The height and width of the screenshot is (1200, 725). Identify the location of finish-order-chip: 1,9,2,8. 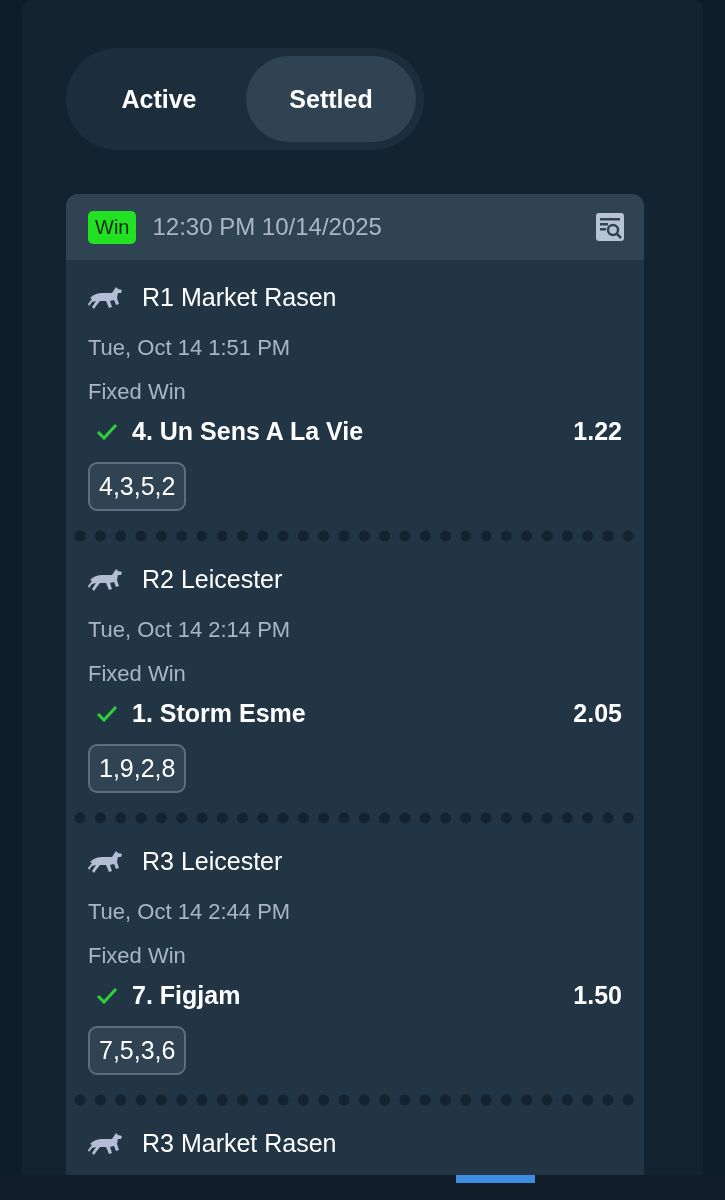
(137, 768).